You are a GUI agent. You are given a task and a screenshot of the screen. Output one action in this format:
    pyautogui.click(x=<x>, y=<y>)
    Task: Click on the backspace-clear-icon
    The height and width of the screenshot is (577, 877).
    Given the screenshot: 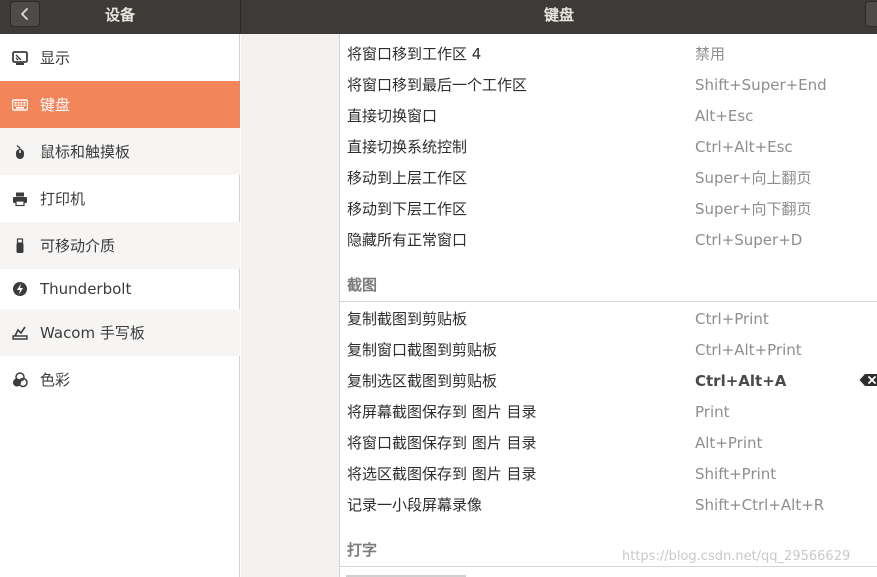 What is the action you would take?
    pyautogui.click(x=868, y=380)
    